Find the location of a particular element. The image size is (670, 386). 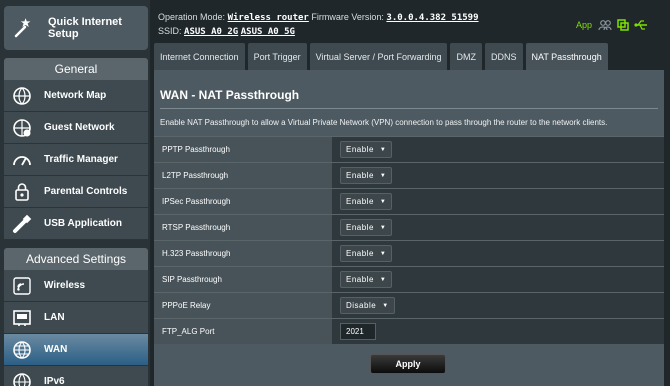

traffic-manager-icon is located at coordinates (22, 160).